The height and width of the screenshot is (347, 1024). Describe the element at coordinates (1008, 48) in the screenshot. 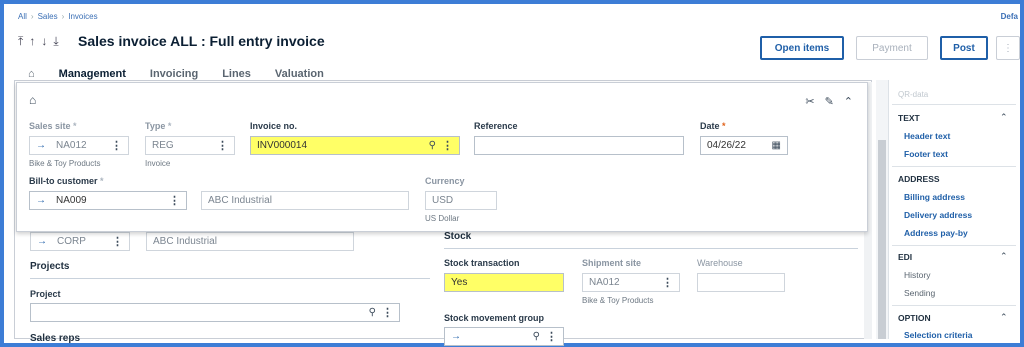

I see `more-actions-button: ⋮` at that location.